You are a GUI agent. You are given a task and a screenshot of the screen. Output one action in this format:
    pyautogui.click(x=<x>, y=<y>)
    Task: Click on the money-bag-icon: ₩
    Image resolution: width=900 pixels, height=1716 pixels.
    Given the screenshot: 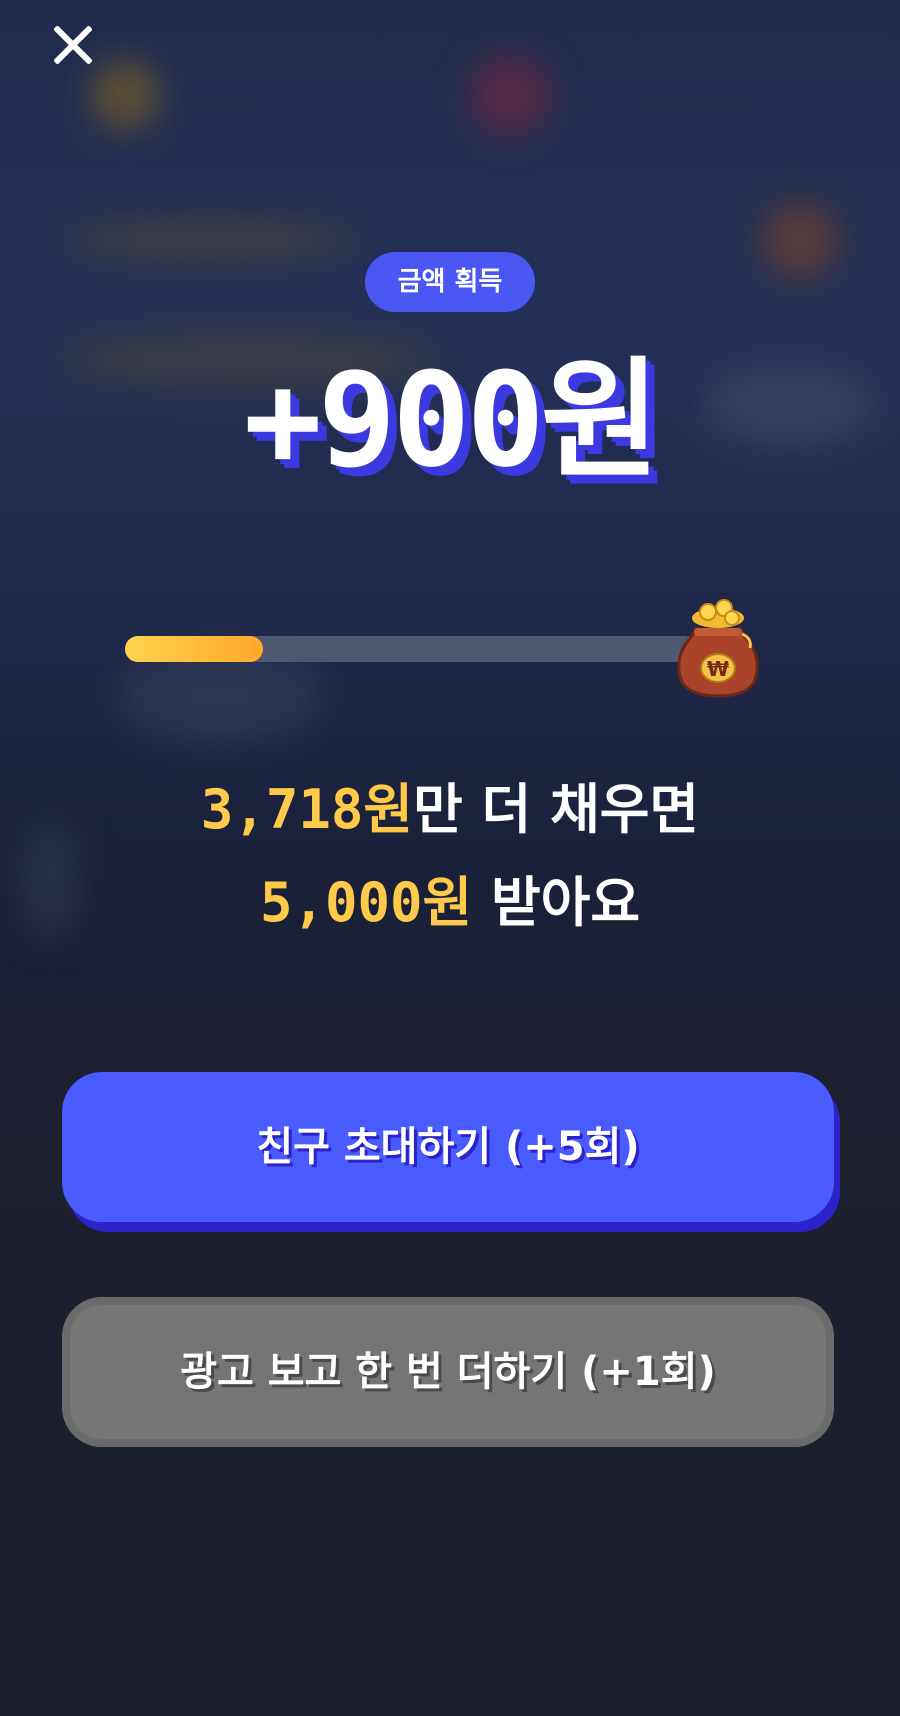 What is the action you would take?
    pyautogui.click(x=718, y=648)
    